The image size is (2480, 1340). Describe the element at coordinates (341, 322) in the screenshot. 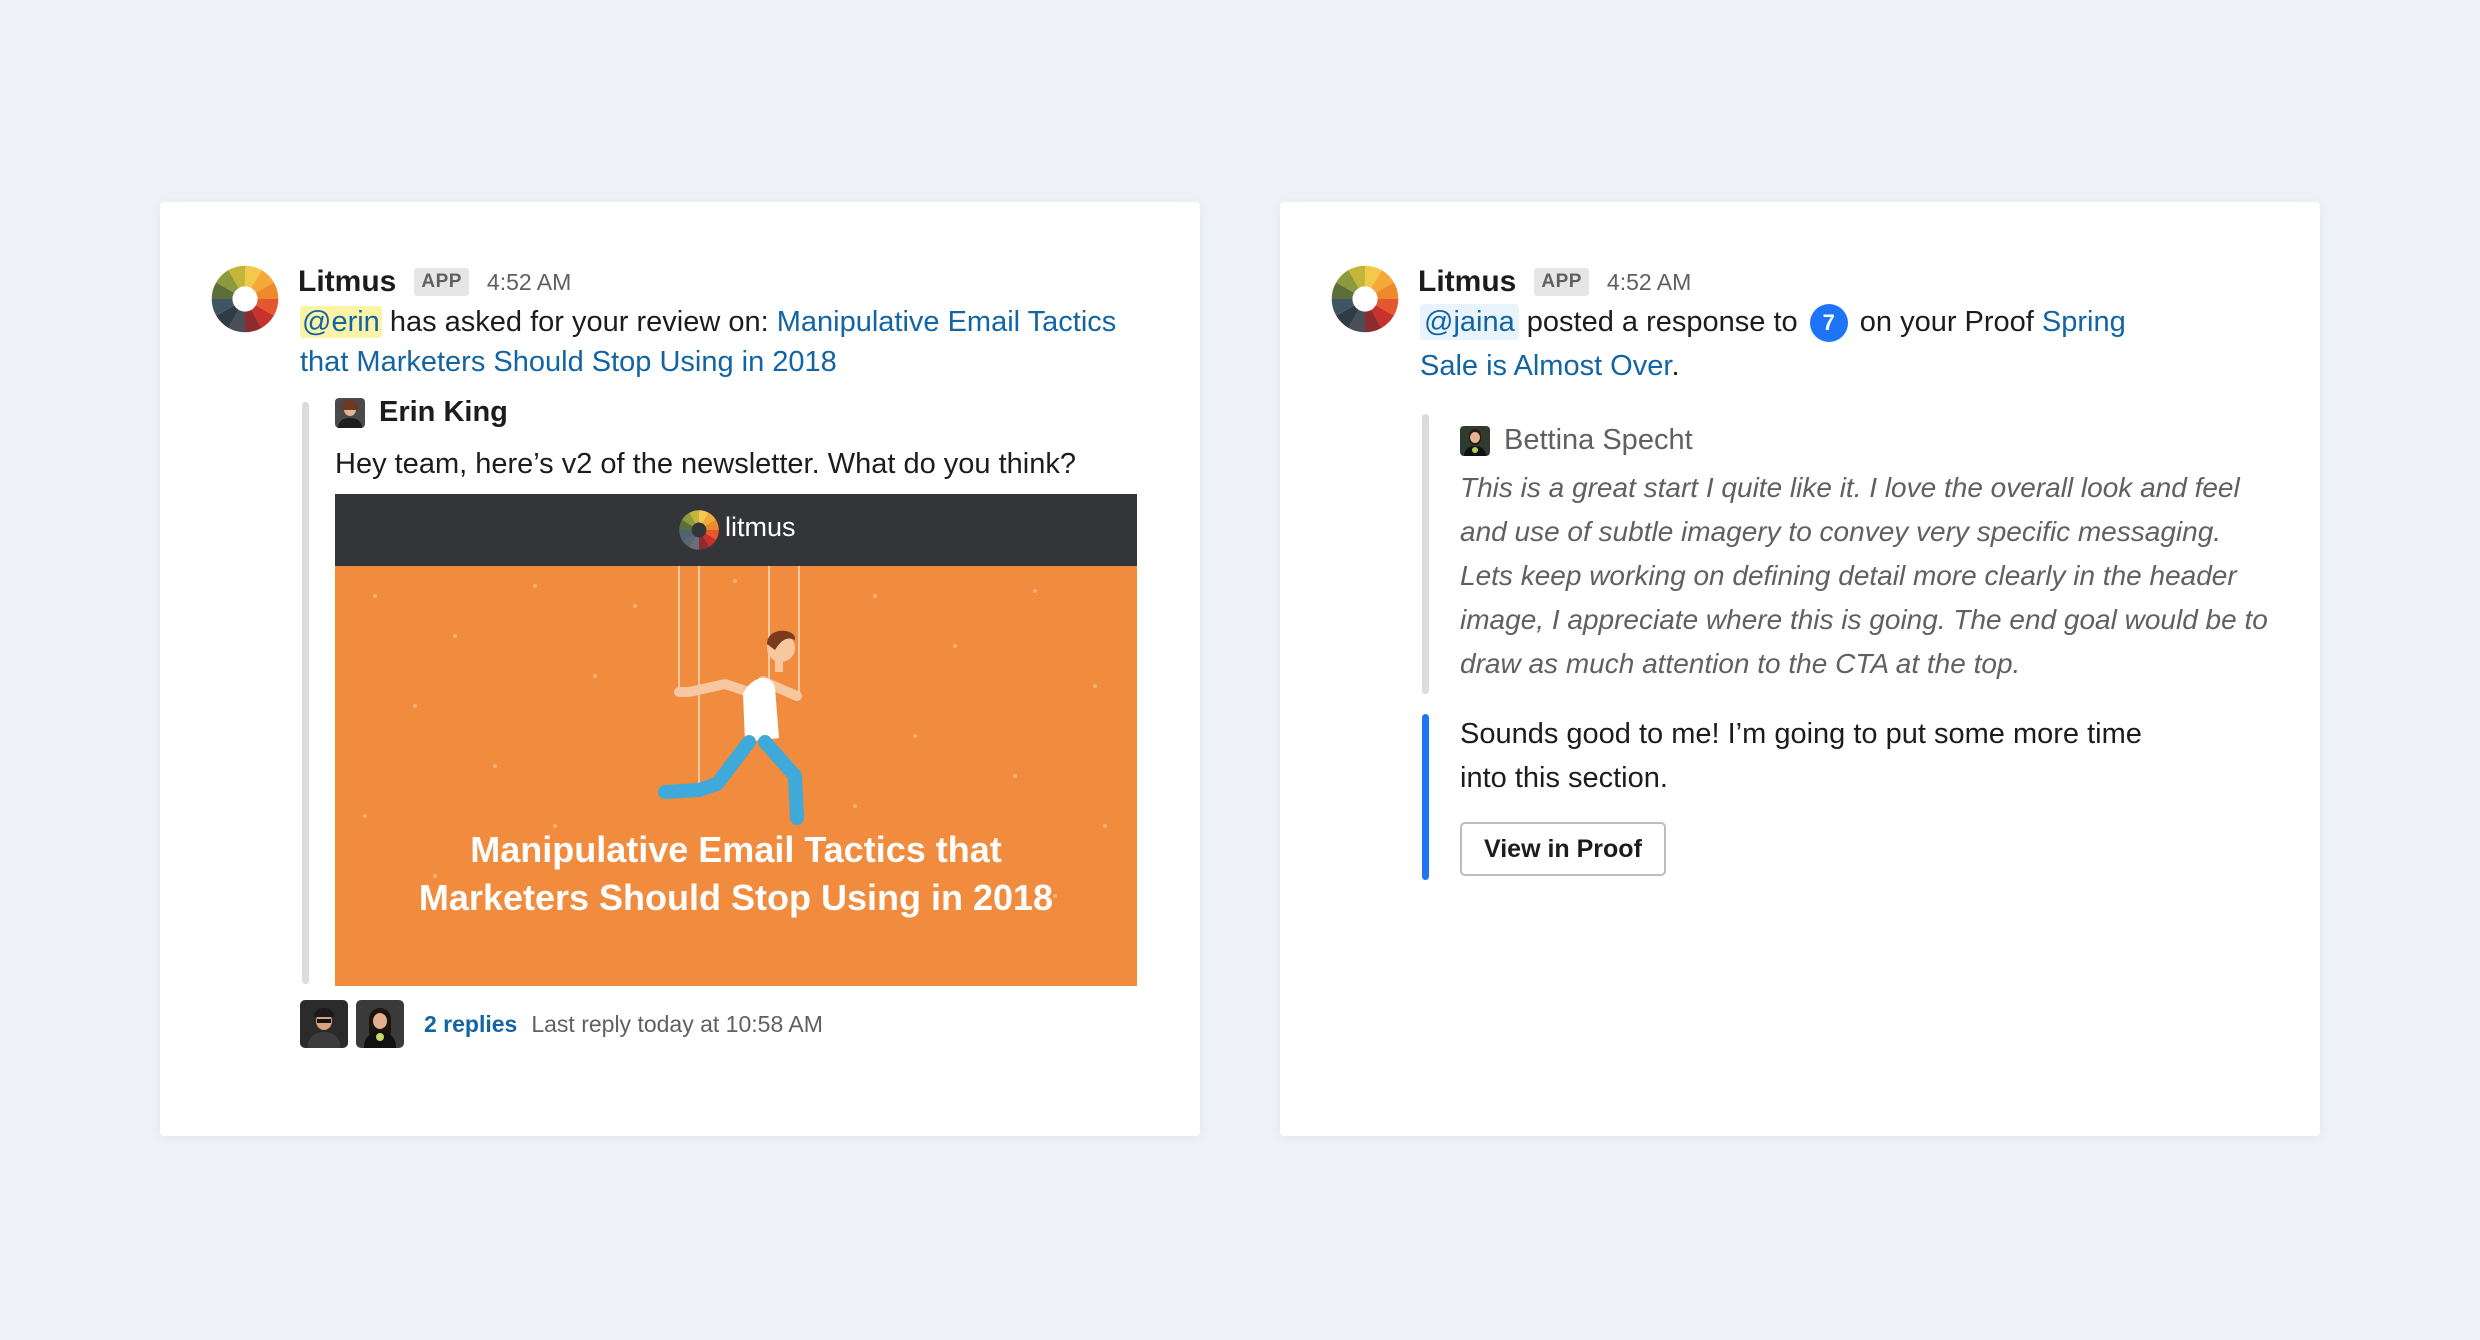

I see `user-mention: @erin` at that location.